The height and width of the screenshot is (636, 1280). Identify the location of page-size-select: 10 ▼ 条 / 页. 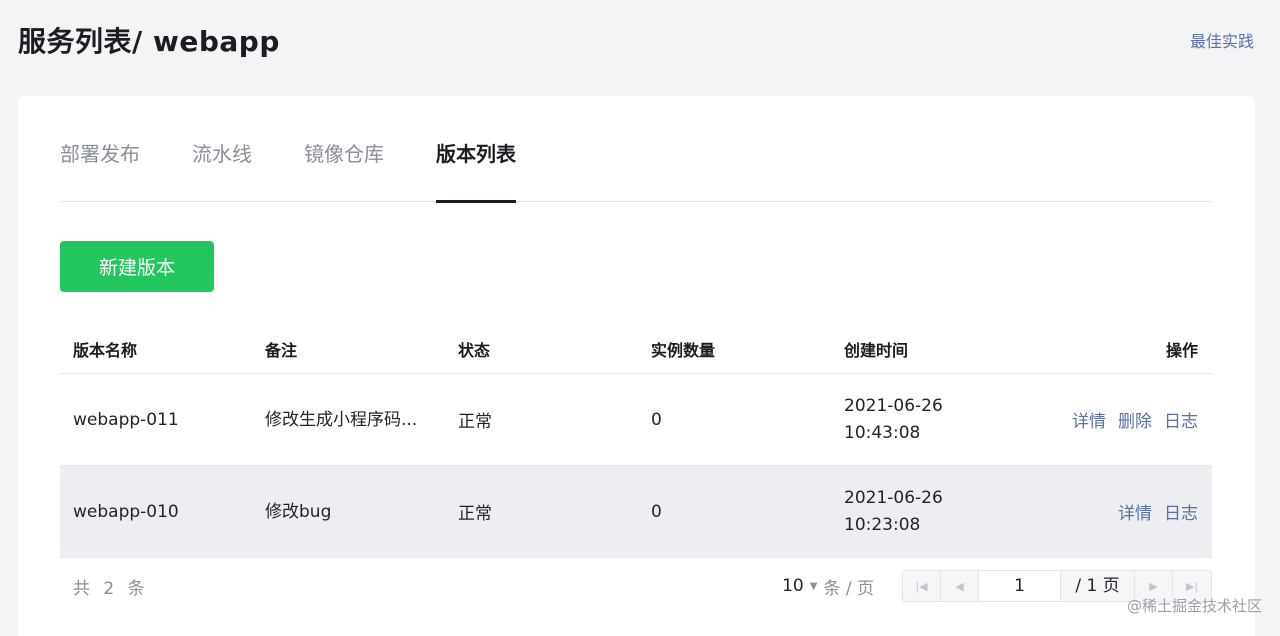
(828, 586).